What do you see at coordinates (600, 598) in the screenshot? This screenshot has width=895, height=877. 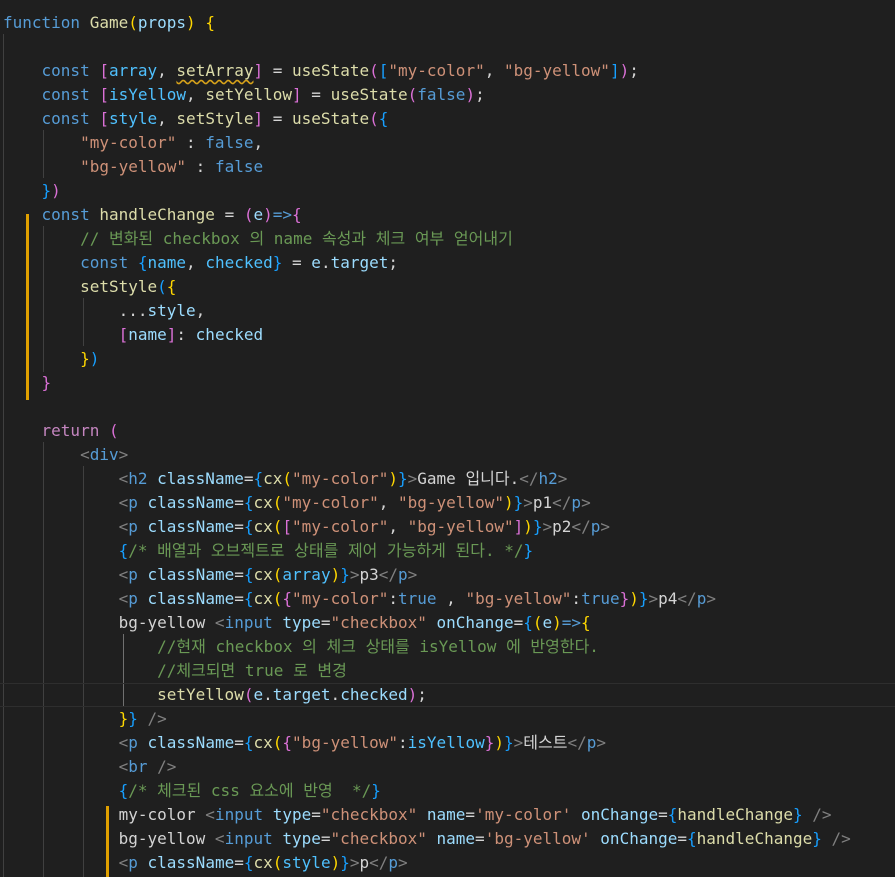 I see `code-token: true` at bounding box center [600, 598].